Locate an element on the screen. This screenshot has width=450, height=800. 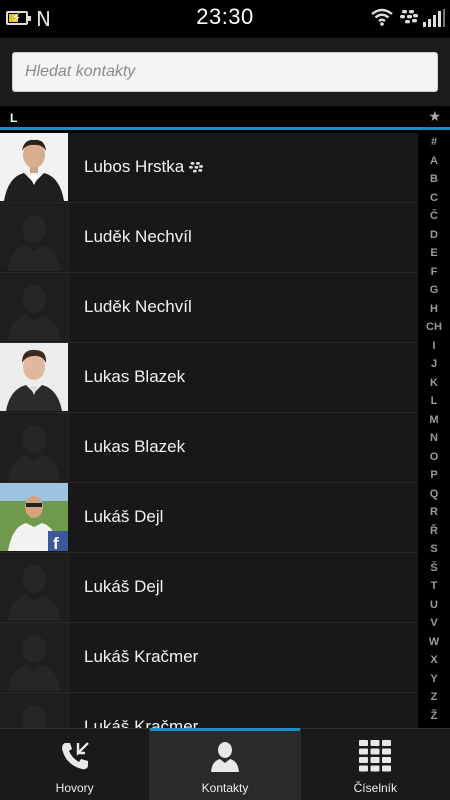
index-letter: K is located at coordinates (434, 383).